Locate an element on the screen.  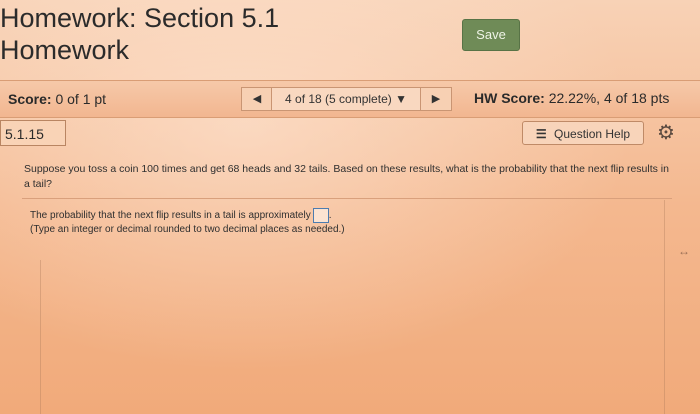
question-help-label: Question Help is located at coordinates (592, 134).